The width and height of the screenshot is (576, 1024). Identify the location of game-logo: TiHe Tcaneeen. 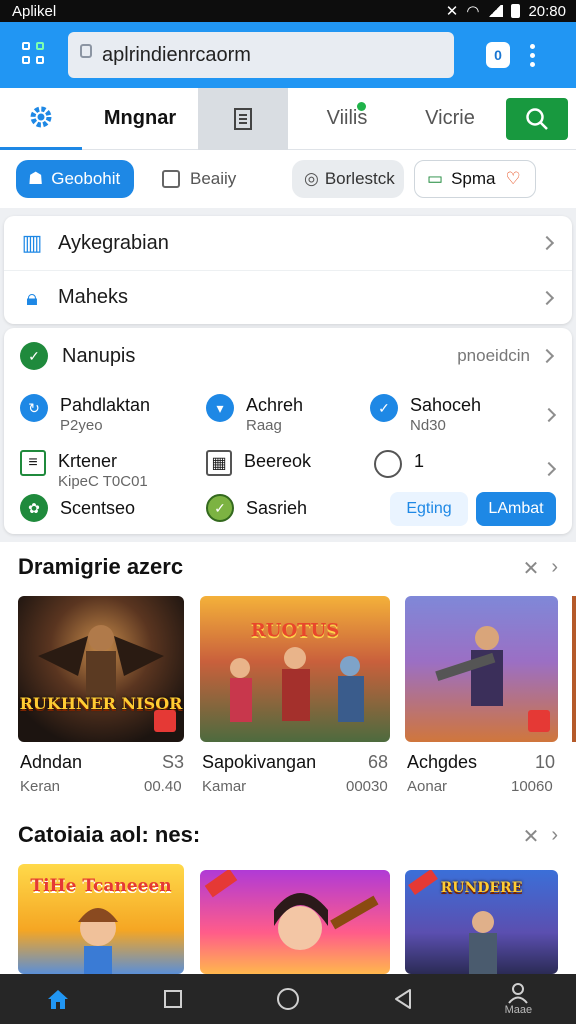
(101, 886).